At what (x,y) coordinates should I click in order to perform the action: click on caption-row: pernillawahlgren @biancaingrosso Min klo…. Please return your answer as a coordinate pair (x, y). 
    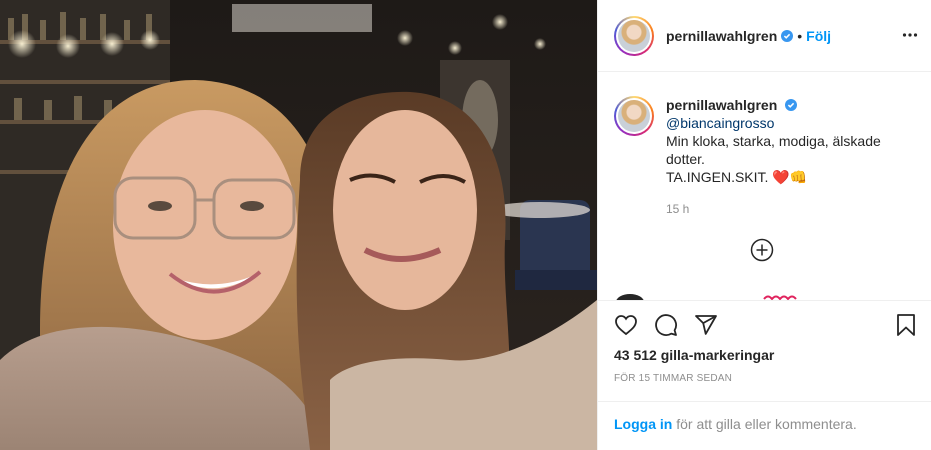
    Looking at the image, I should click on (765, 157).